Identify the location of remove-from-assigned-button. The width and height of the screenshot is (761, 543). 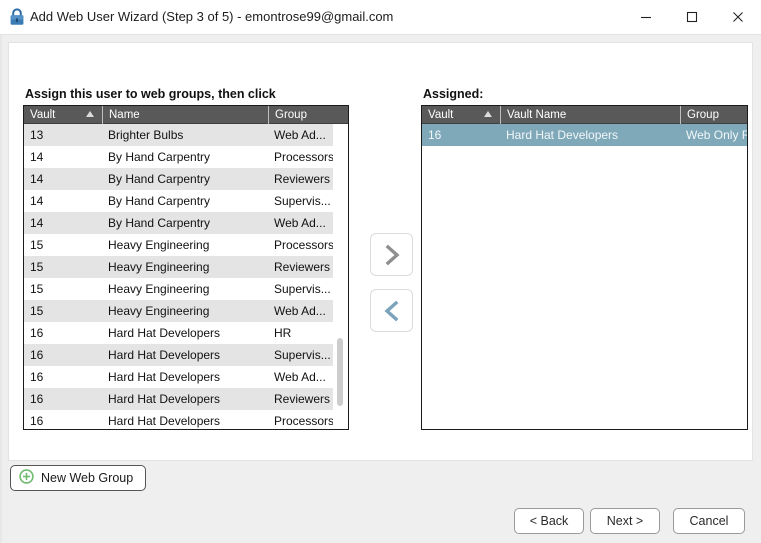
(391, 310).